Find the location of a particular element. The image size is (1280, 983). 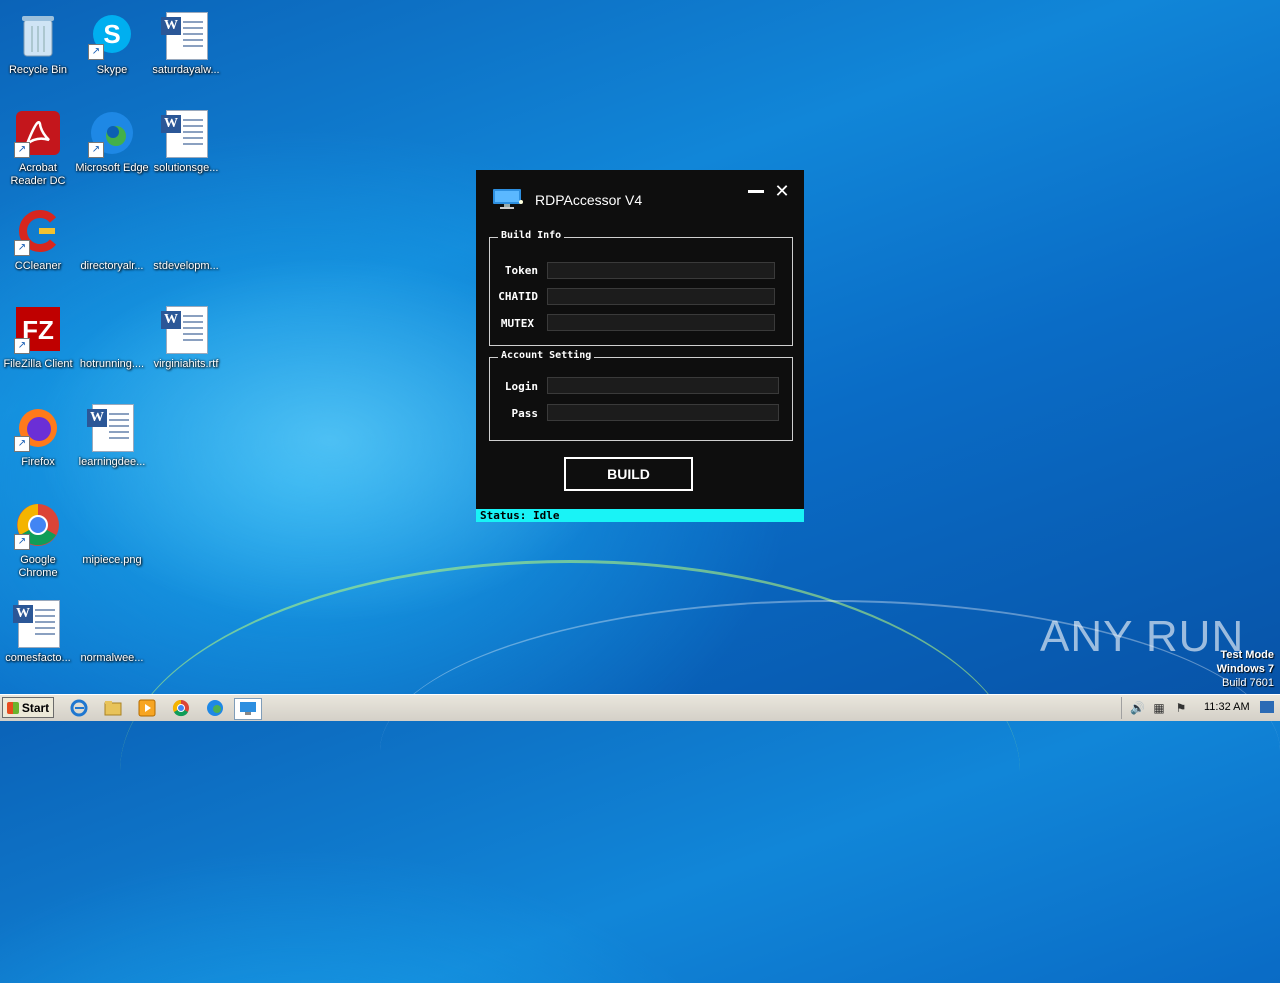

monitor-icon is located at coordinates (508, 199).